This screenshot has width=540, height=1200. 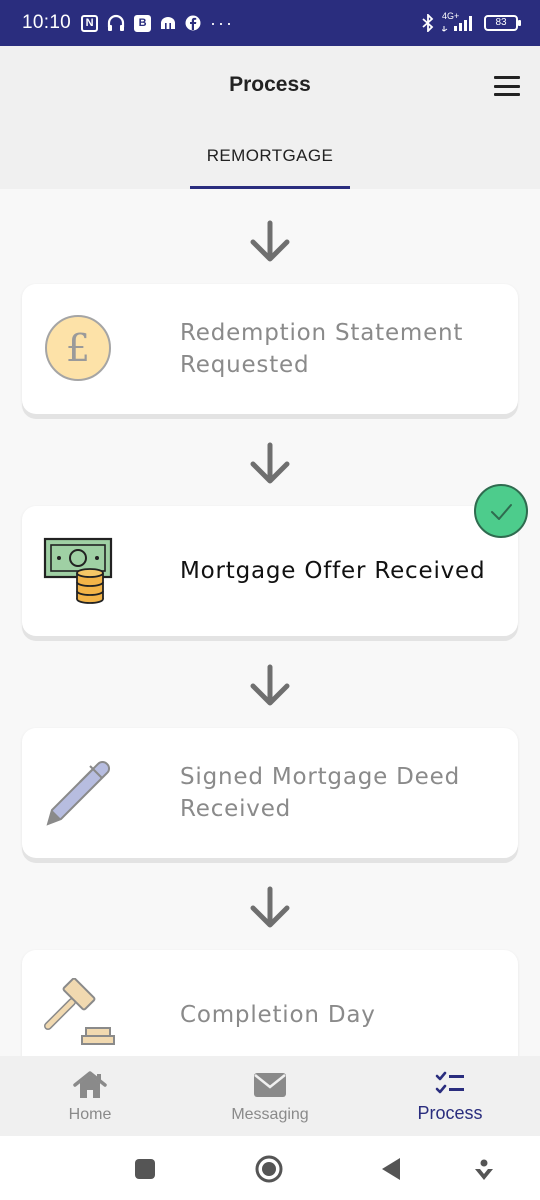 I want to click on nav-label: Messaging, so click(x=270, y=1114).